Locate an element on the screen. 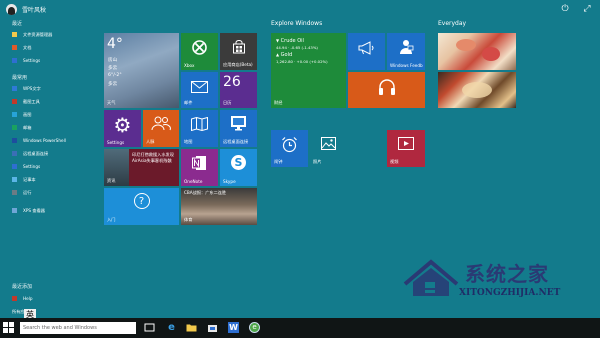 This screenshot has height=338, width=600. tile-skype: S Skype is located at coordinates (238, 167).